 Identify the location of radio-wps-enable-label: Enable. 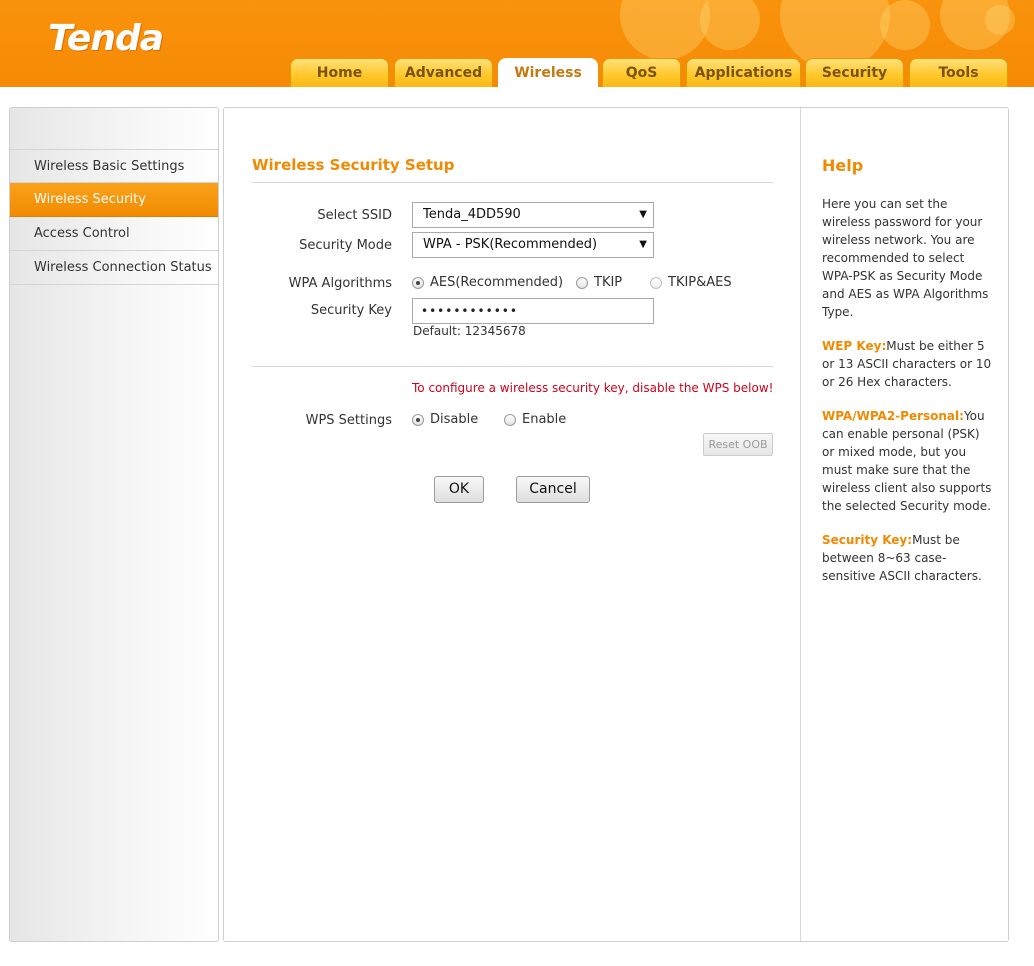
(544, 419).